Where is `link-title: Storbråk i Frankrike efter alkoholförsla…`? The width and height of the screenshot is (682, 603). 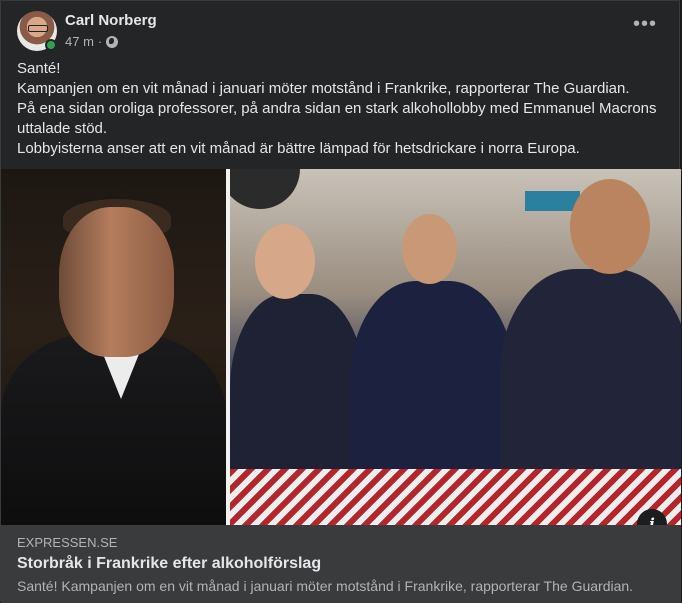
link-title: Storbråk i Frankrike efter alkoholförsla… is located at coordinates (169, 564).